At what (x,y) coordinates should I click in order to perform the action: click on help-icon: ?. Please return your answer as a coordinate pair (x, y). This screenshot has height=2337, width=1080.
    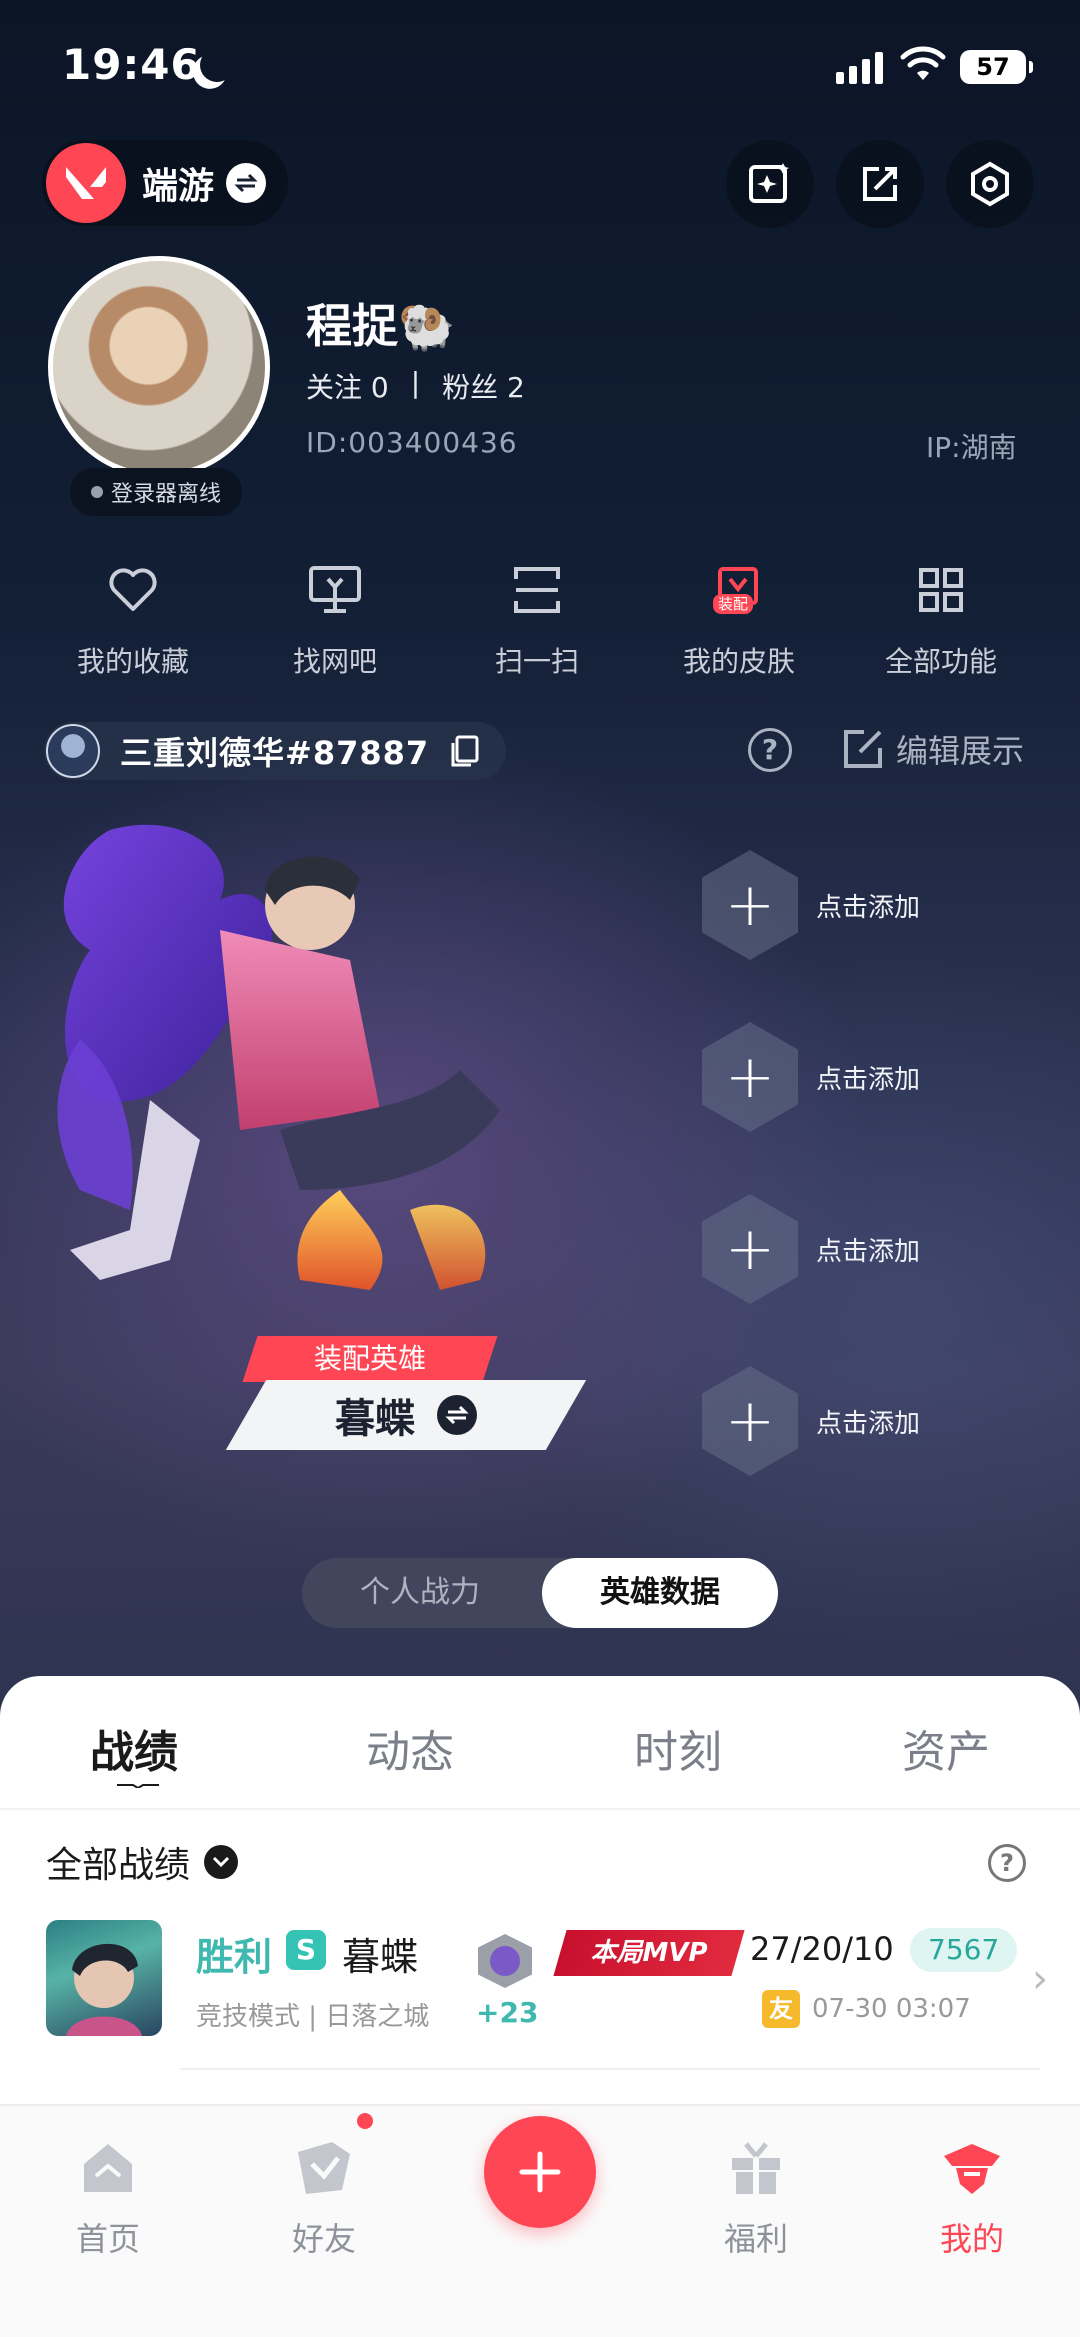
    Looking at the image, I should click on (770, 750).